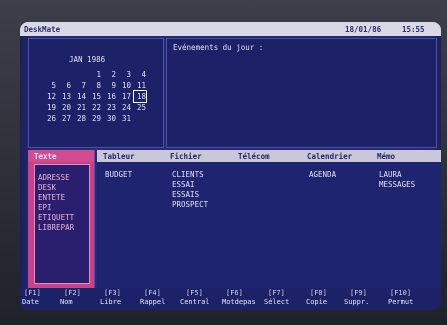  Describe the element at coordinates (140, 74) in the screenshot. I see `calendar-day: 4` at that location.